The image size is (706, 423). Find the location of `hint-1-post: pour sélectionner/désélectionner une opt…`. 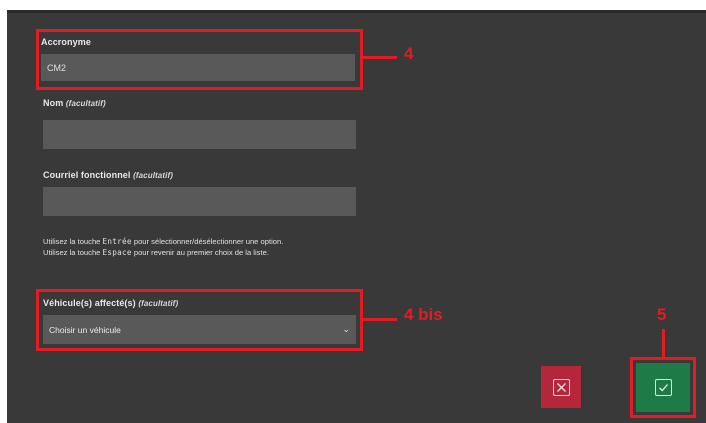

hint-1-post: pour sélectionner/désélectionner une opt… is located at coordinates (207, 241).